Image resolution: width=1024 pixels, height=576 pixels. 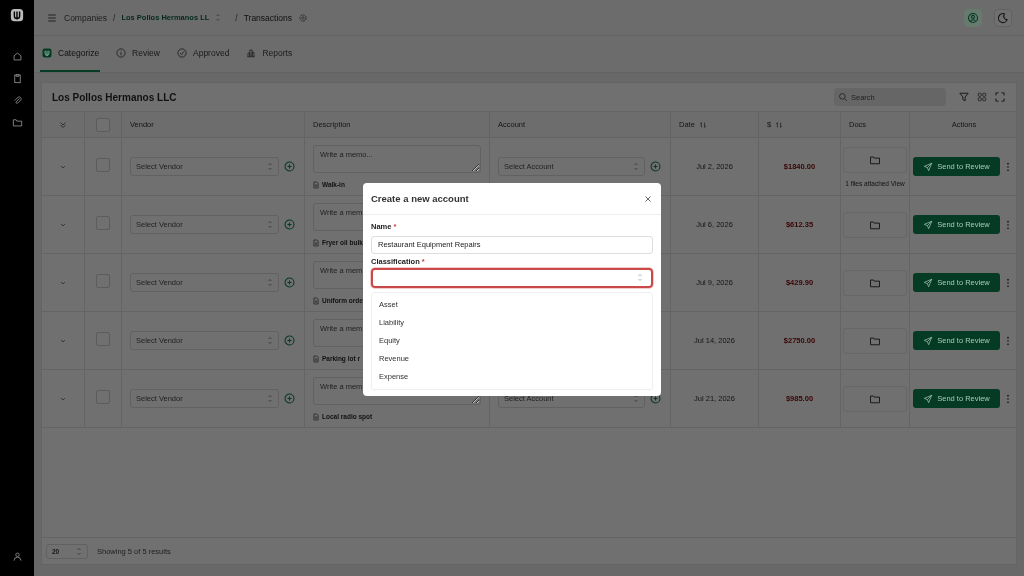 I want to click on card-title: Los Pollos Hermanos LLC, so click(x=114, y=97).